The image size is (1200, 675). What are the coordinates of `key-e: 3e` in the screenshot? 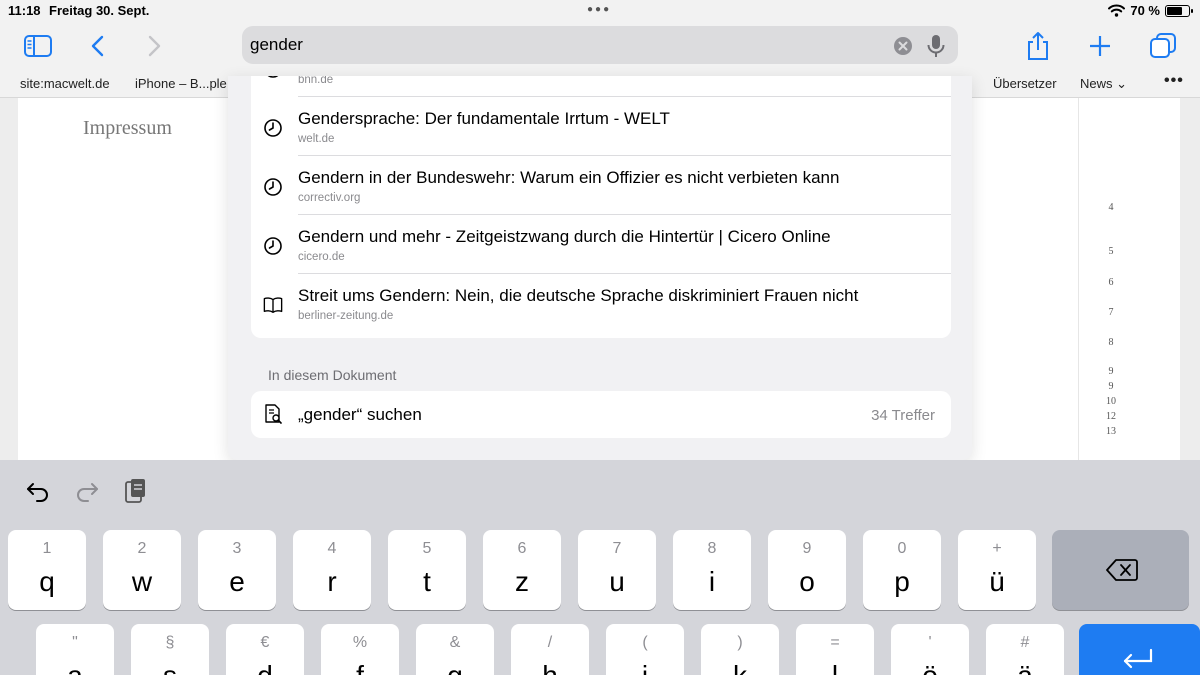 It's located at (237, 570).